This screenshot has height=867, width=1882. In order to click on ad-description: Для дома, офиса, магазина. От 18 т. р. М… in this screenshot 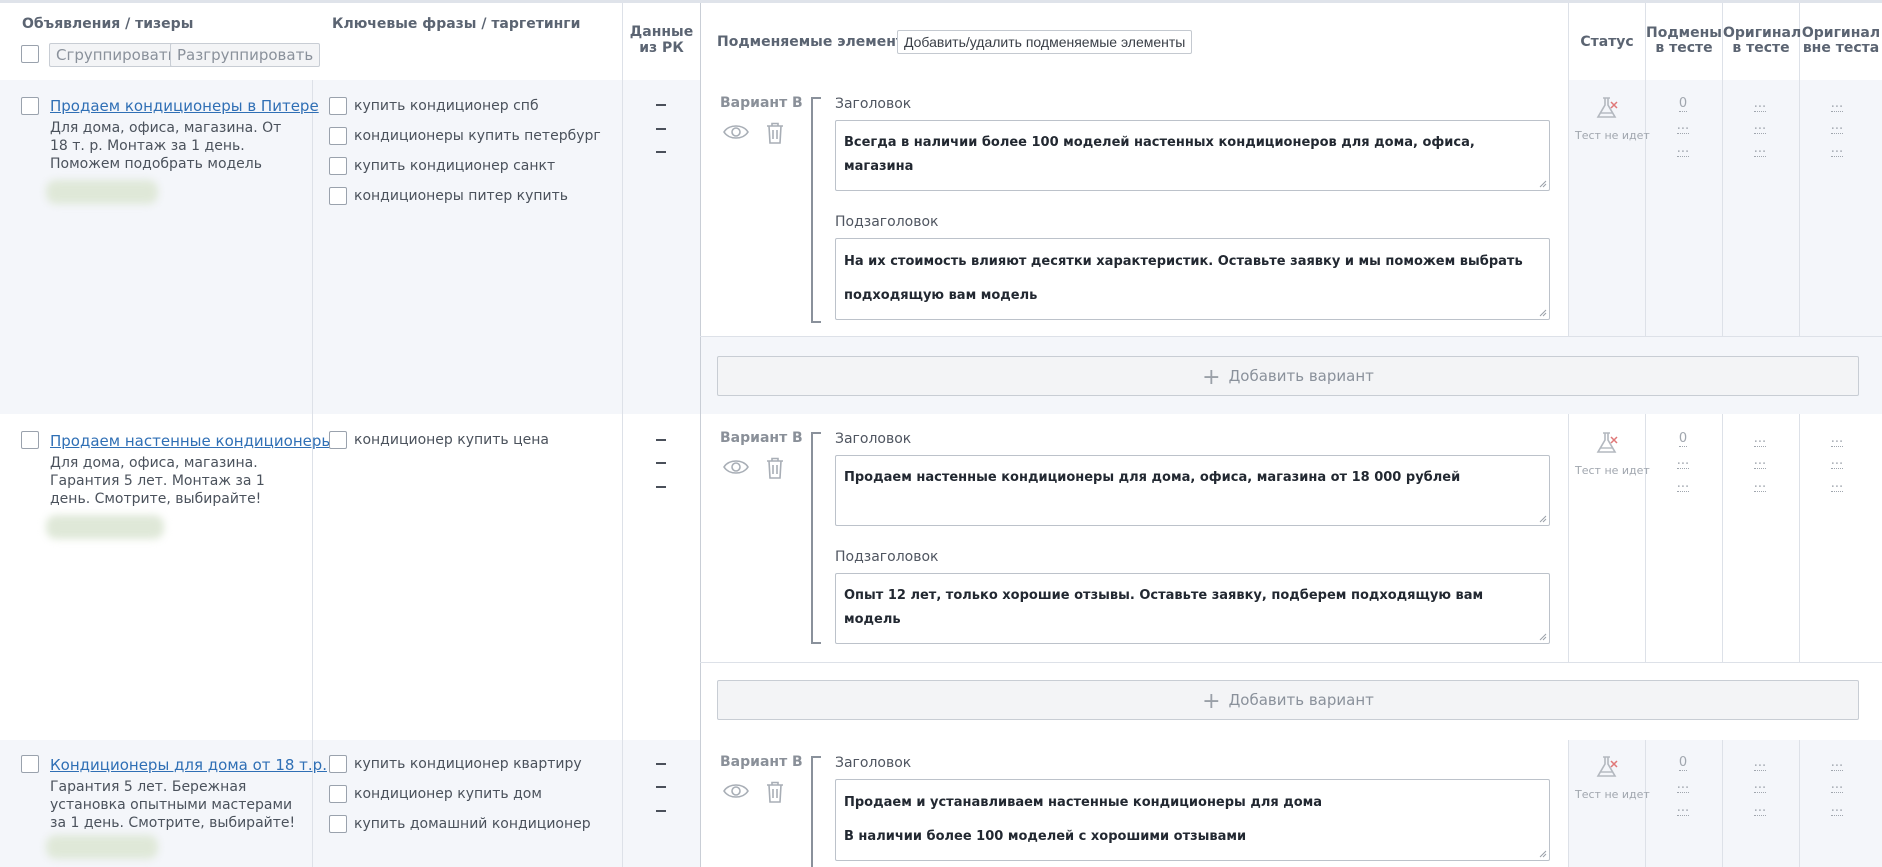, I will do `click(166, 146)`.